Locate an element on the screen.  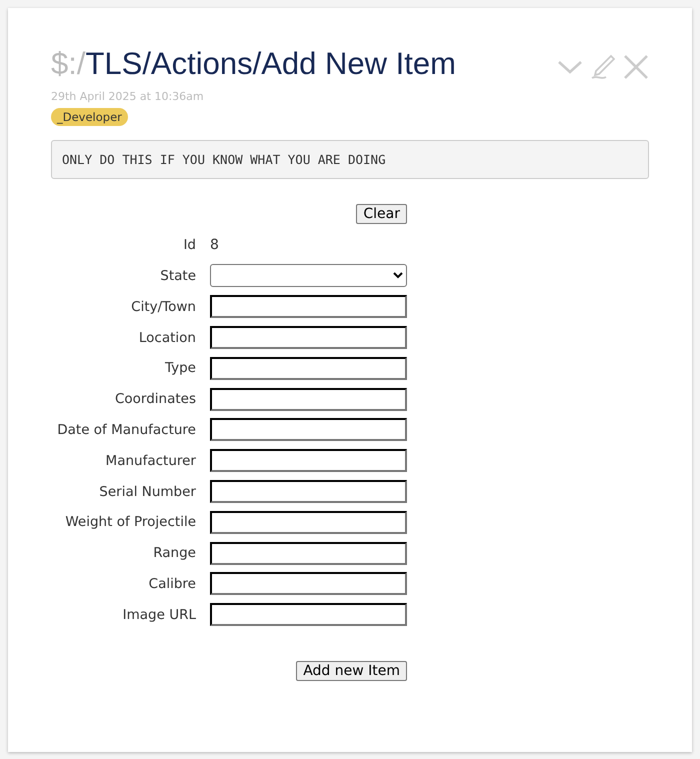
tiddler-title: $:/TLS/Actions/Add New Item is located at coordinates (253, 64).